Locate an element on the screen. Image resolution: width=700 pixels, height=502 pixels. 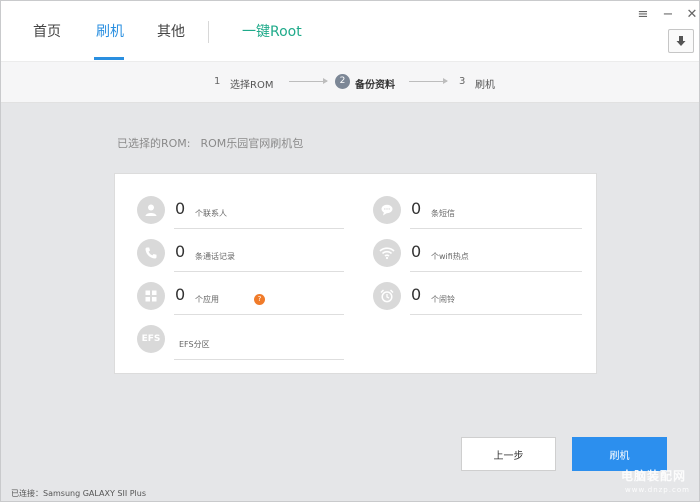
message-icon is located at coordinates (387, 210).